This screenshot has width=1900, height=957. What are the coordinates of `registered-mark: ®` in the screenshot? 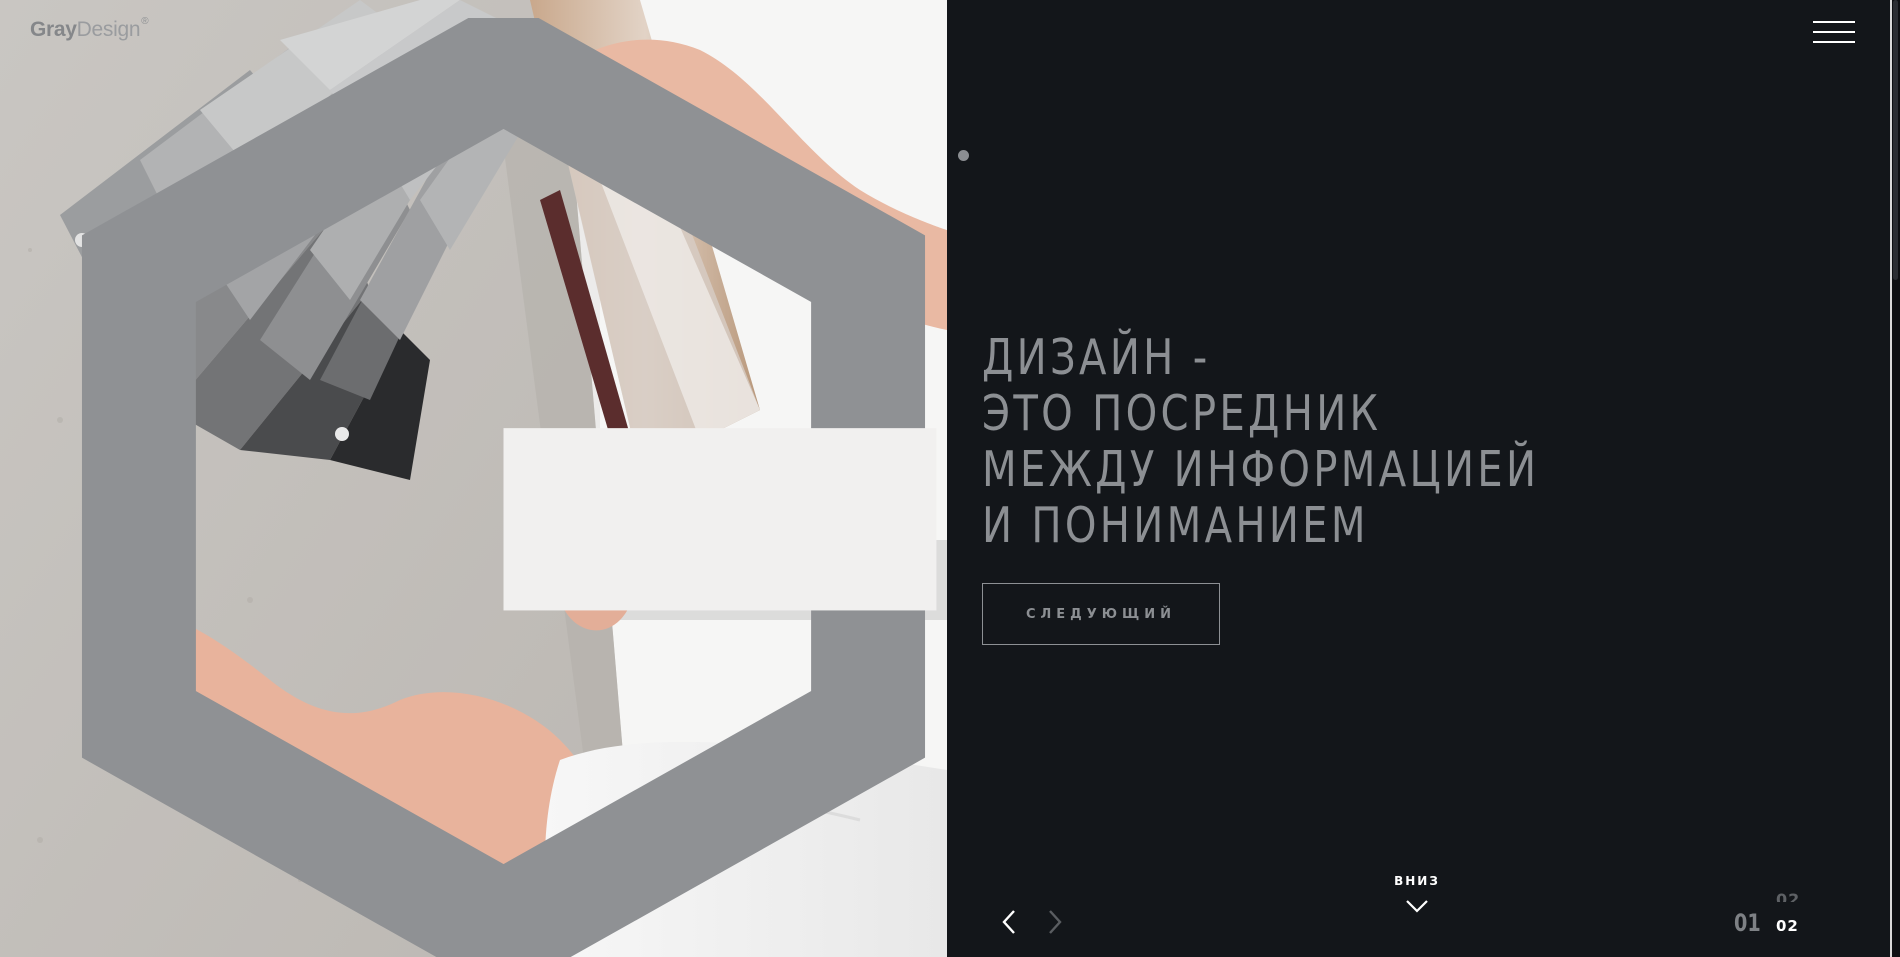 It's located at (145, 21).